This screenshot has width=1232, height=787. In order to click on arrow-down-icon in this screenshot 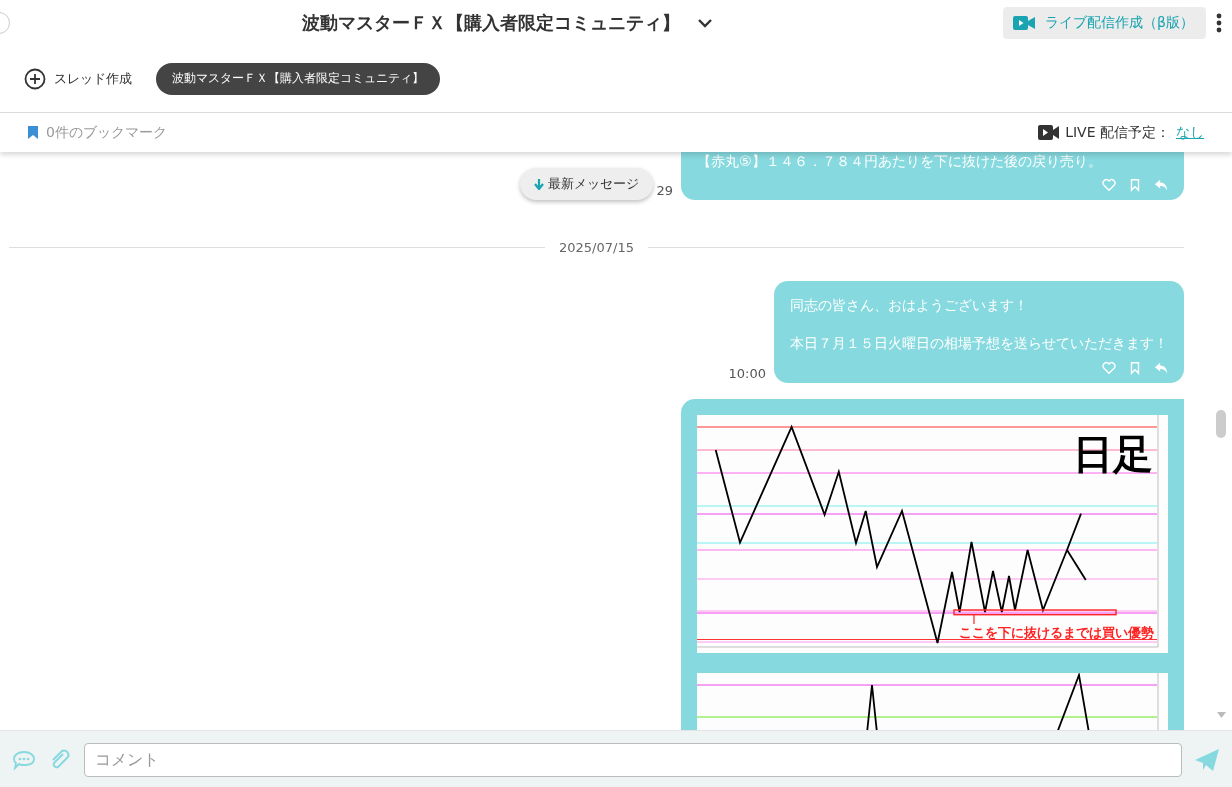, I will do `click(539, 184)`.